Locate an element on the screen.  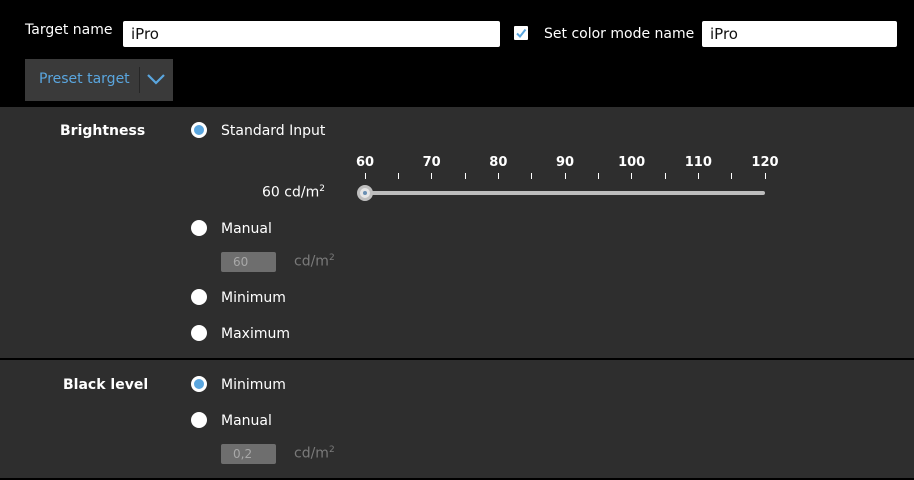
slider-tick-label: 110 is located at coordinates (698, 162).